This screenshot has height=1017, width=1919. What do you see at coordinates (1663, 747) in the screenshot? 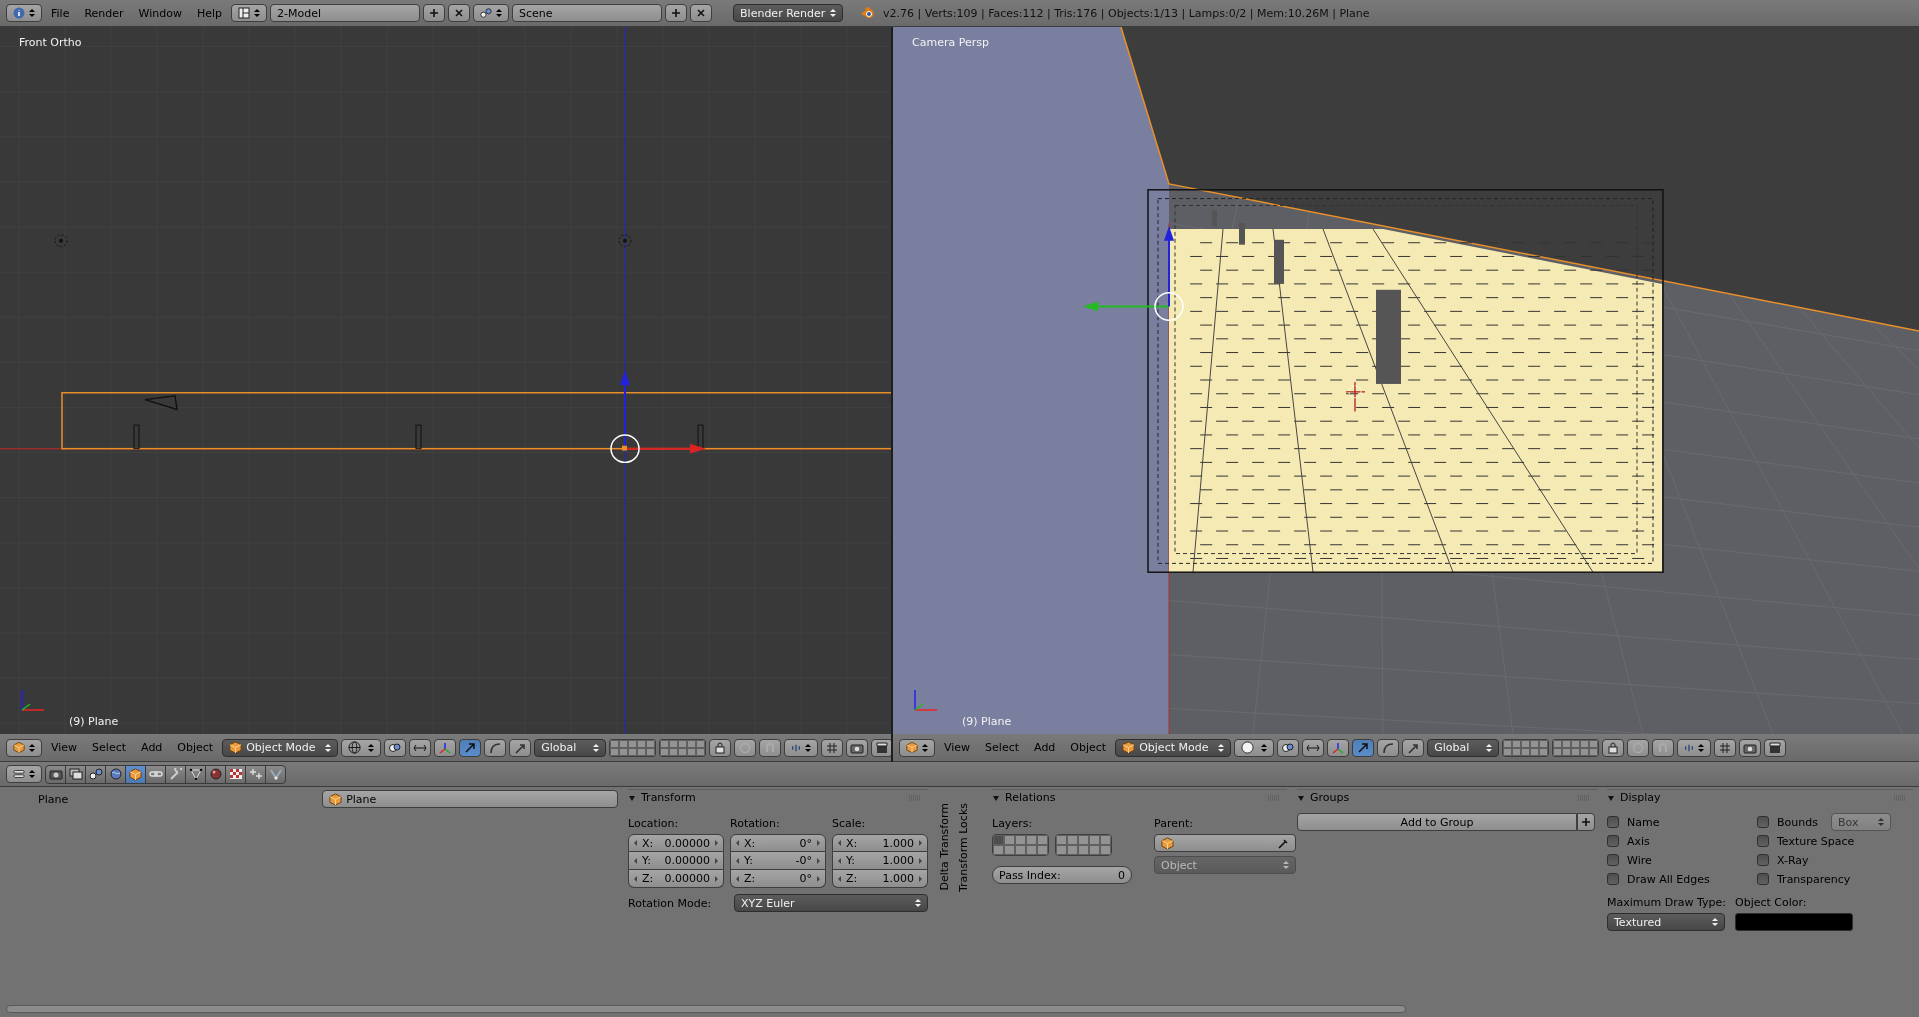
I see `magnet-icon` at bounding box center [1663, 747].